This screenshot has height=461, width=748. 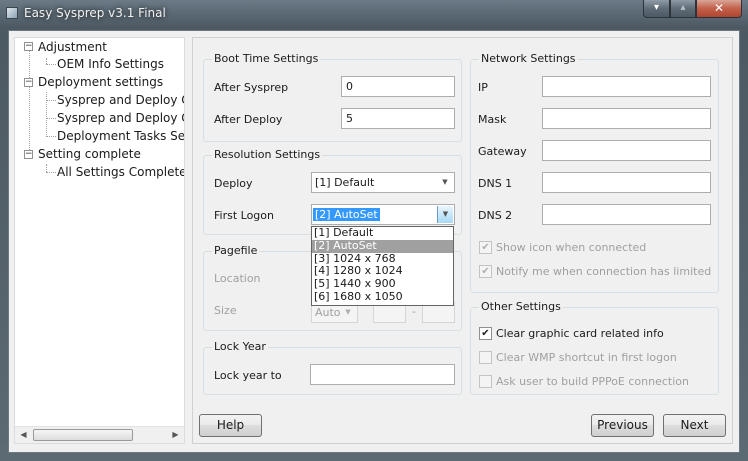 What do you see at coordinates (225, 310) in the screenshot?
I see `pagefile-size-label: Size` at bounding box center [225, 310].